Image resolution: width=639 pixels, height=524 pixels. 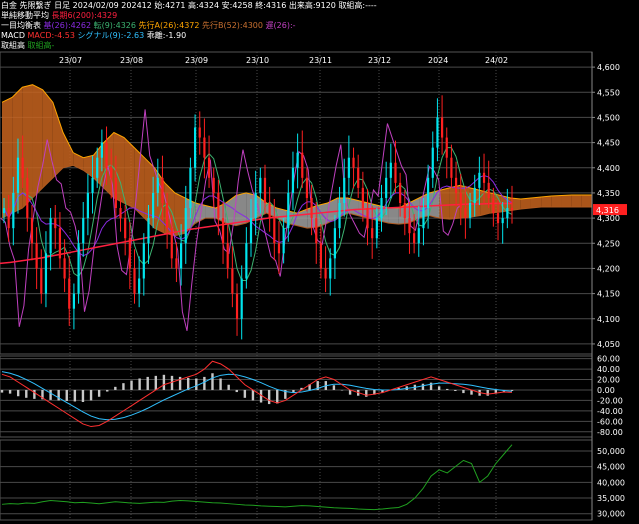 I want to click on macd-tick-label: 40.00, so click(x=608, y=369).